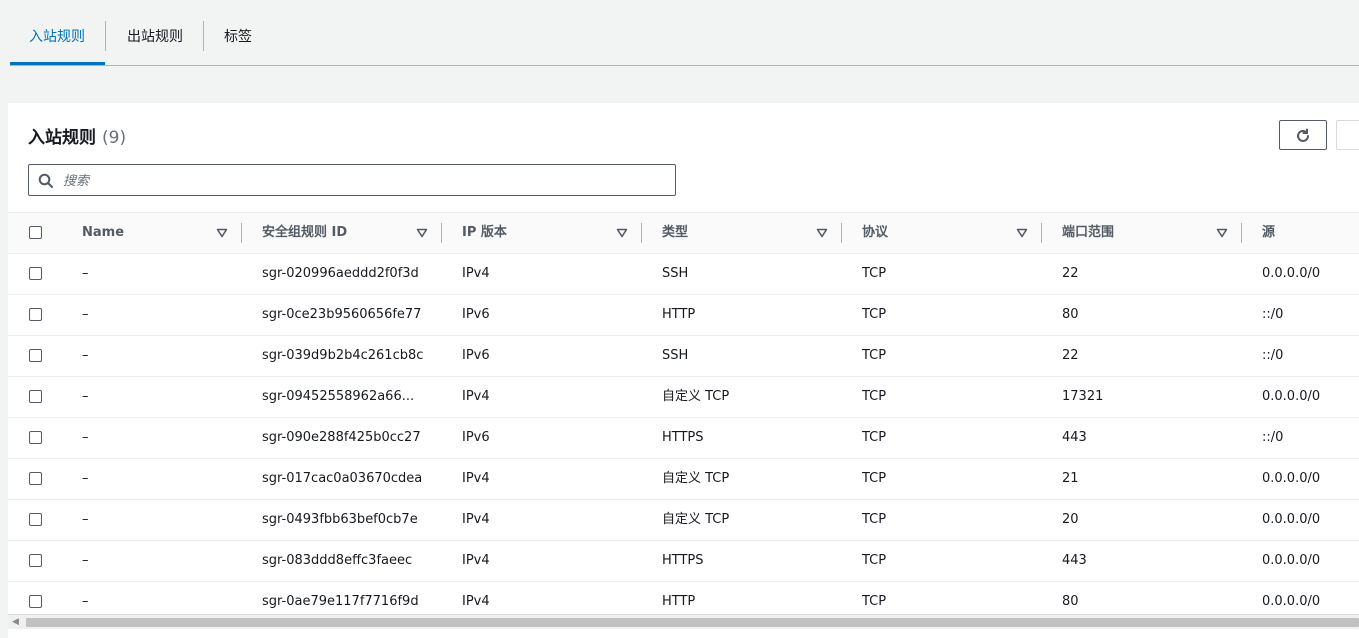 The width and height of the screenshot is (1359, 638). What do you see at coordinates (341, 315) in the screenshot?
I see `cell-rule-id: sgr-0ce23b9560656fe77` at bounding box center [341, 315].